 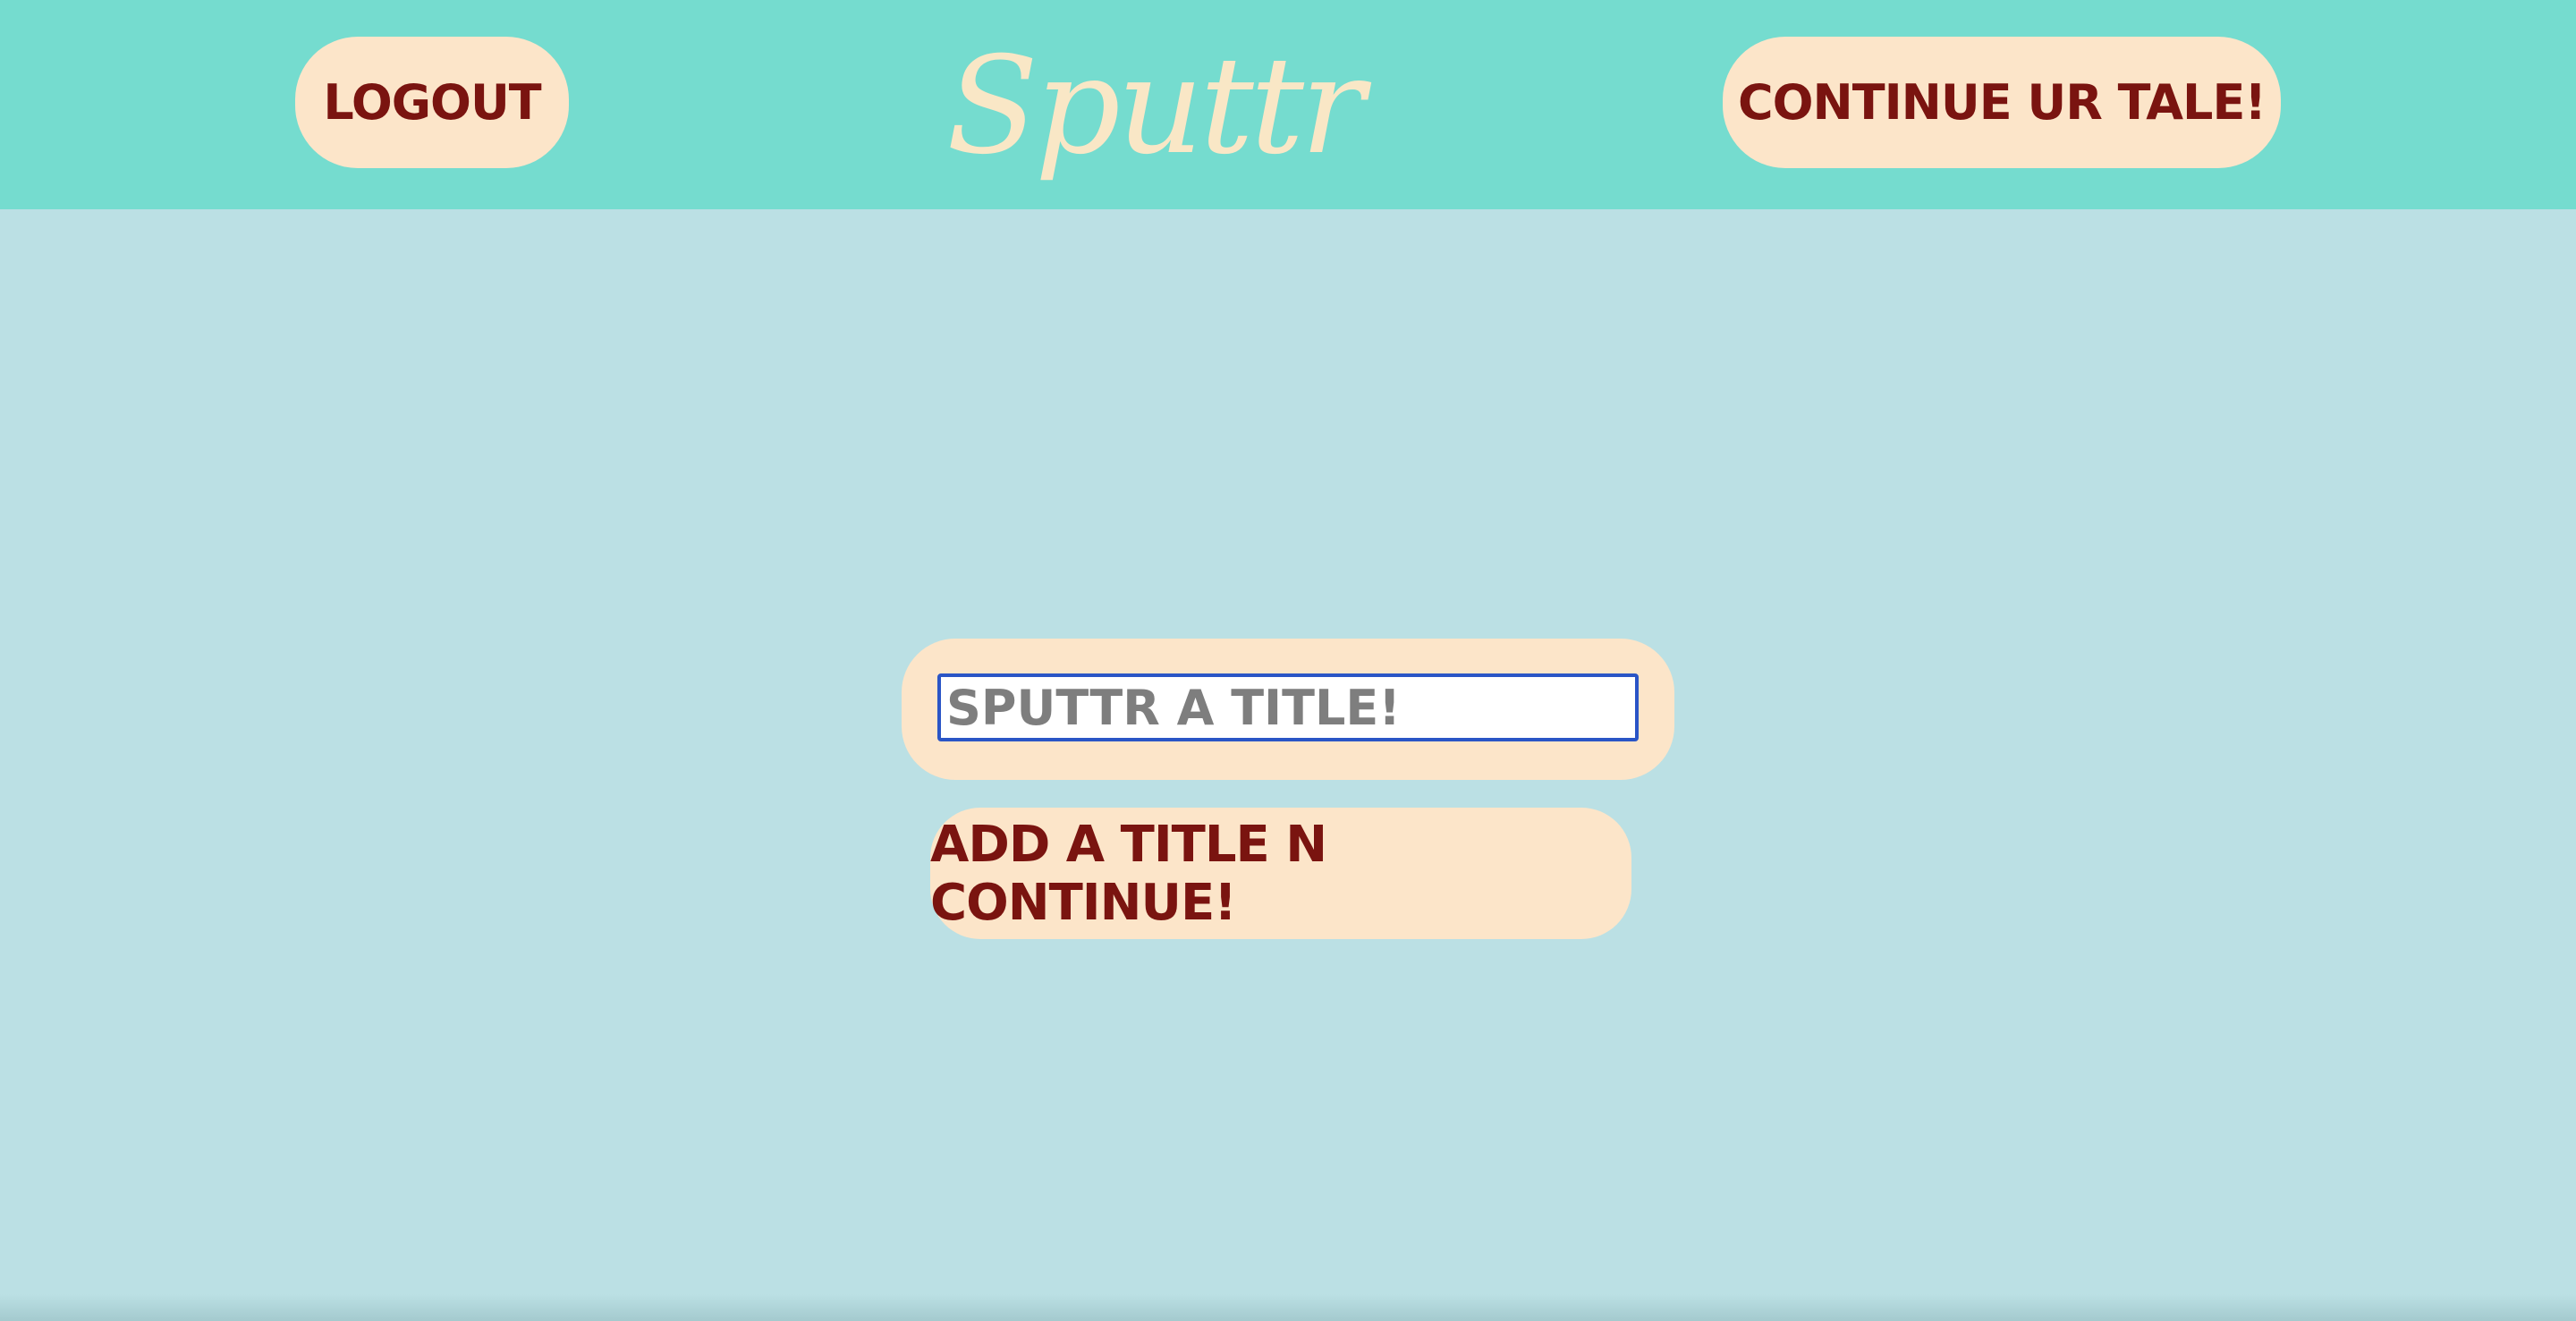 What do you see at coordinates (432, 102) in the screenshot?
I see `logout-button: LOGOUT` at bounding box center [432, 102].